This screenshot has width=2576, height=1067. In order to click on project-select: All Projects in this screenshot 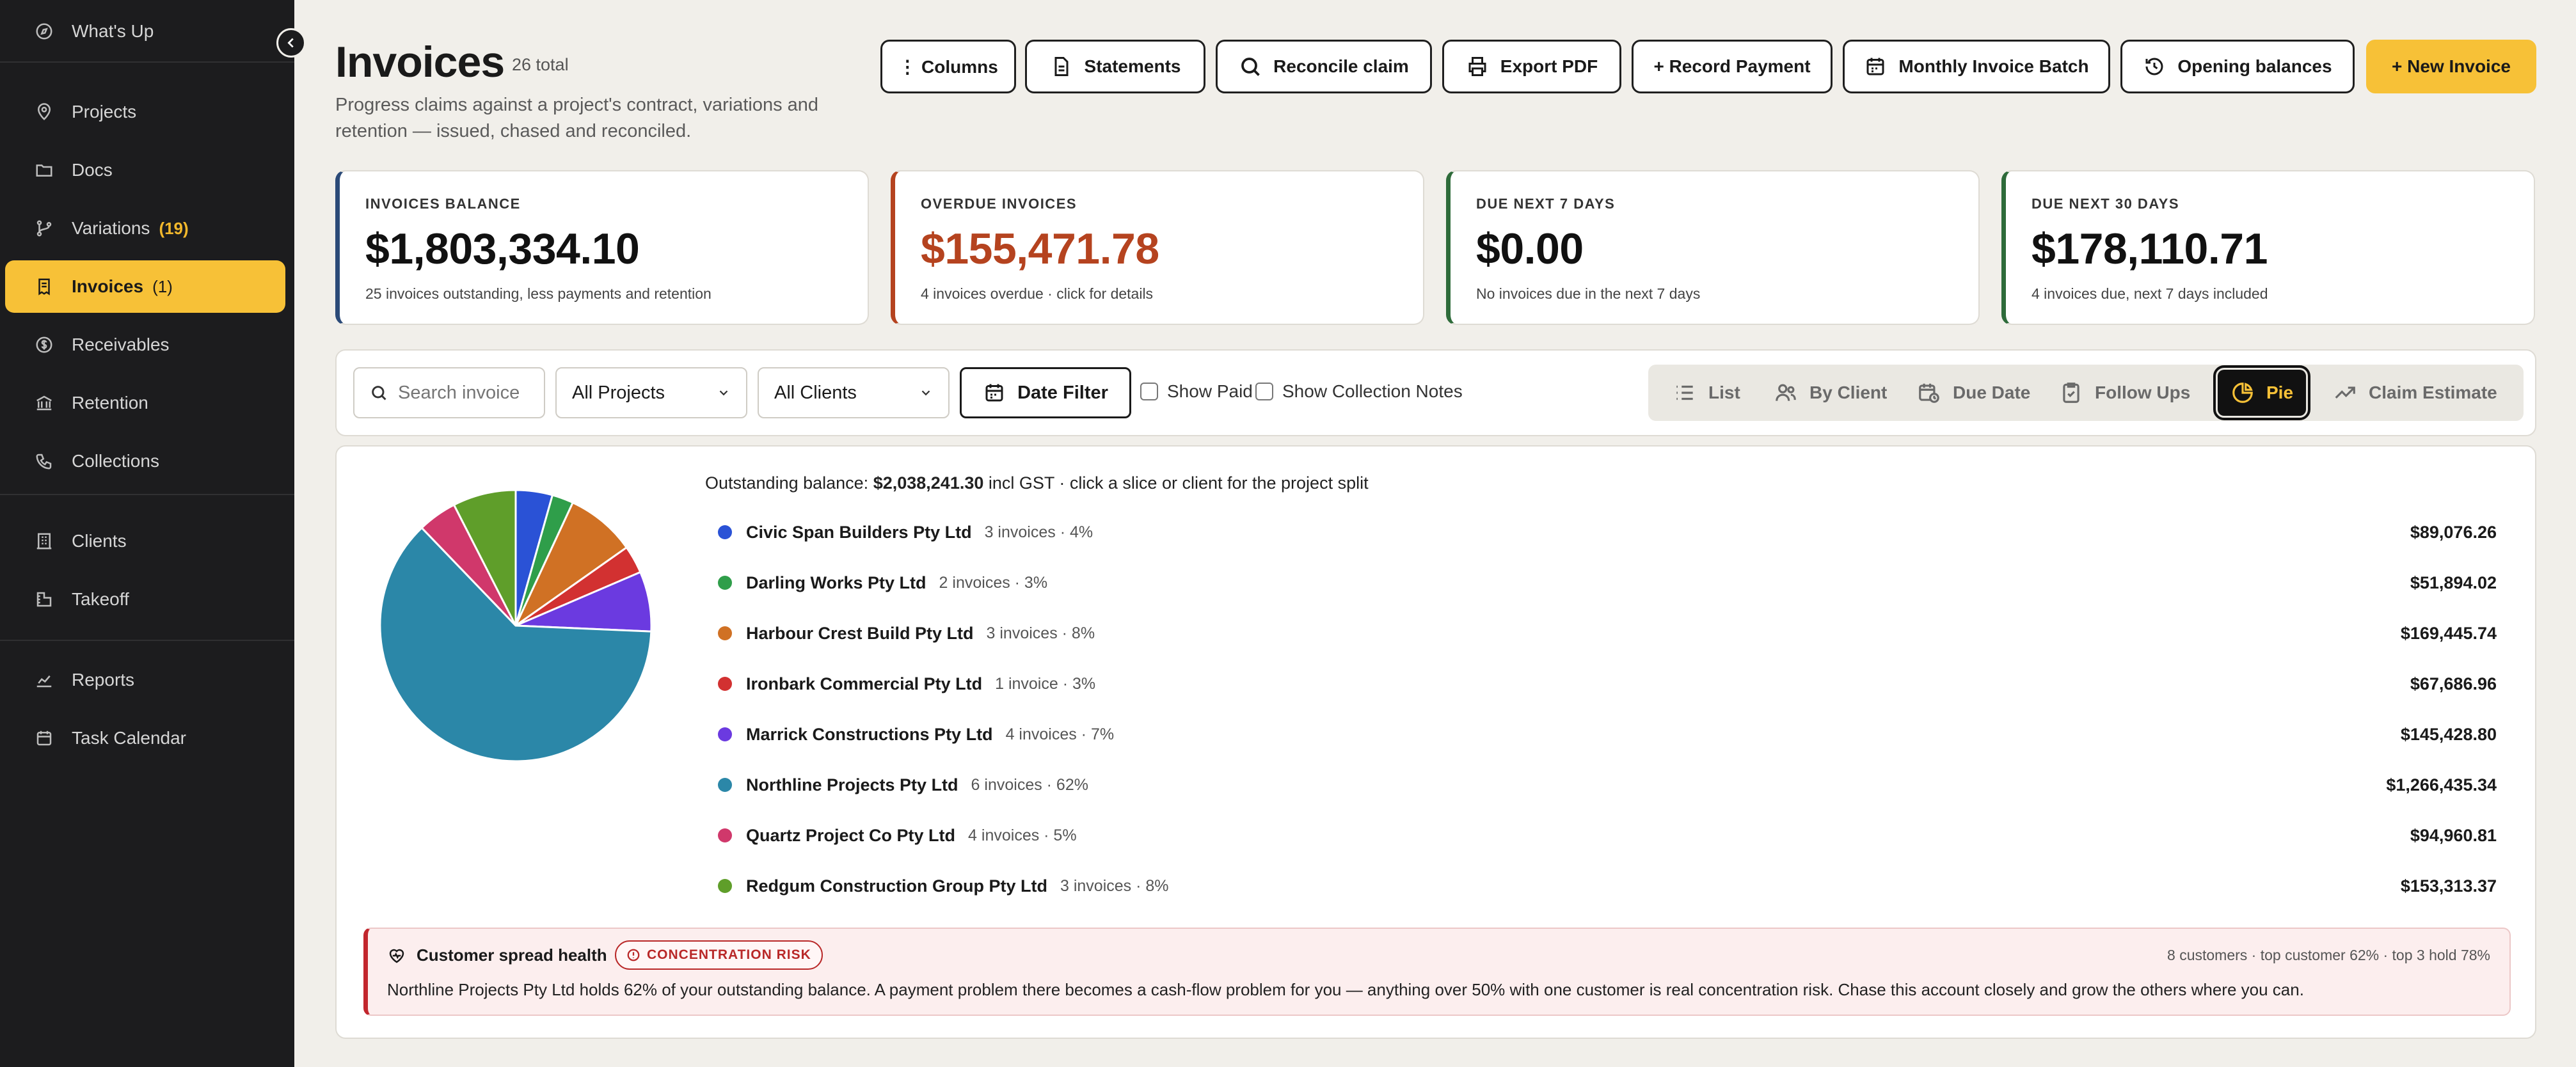, I will do `click(651, 392)`.